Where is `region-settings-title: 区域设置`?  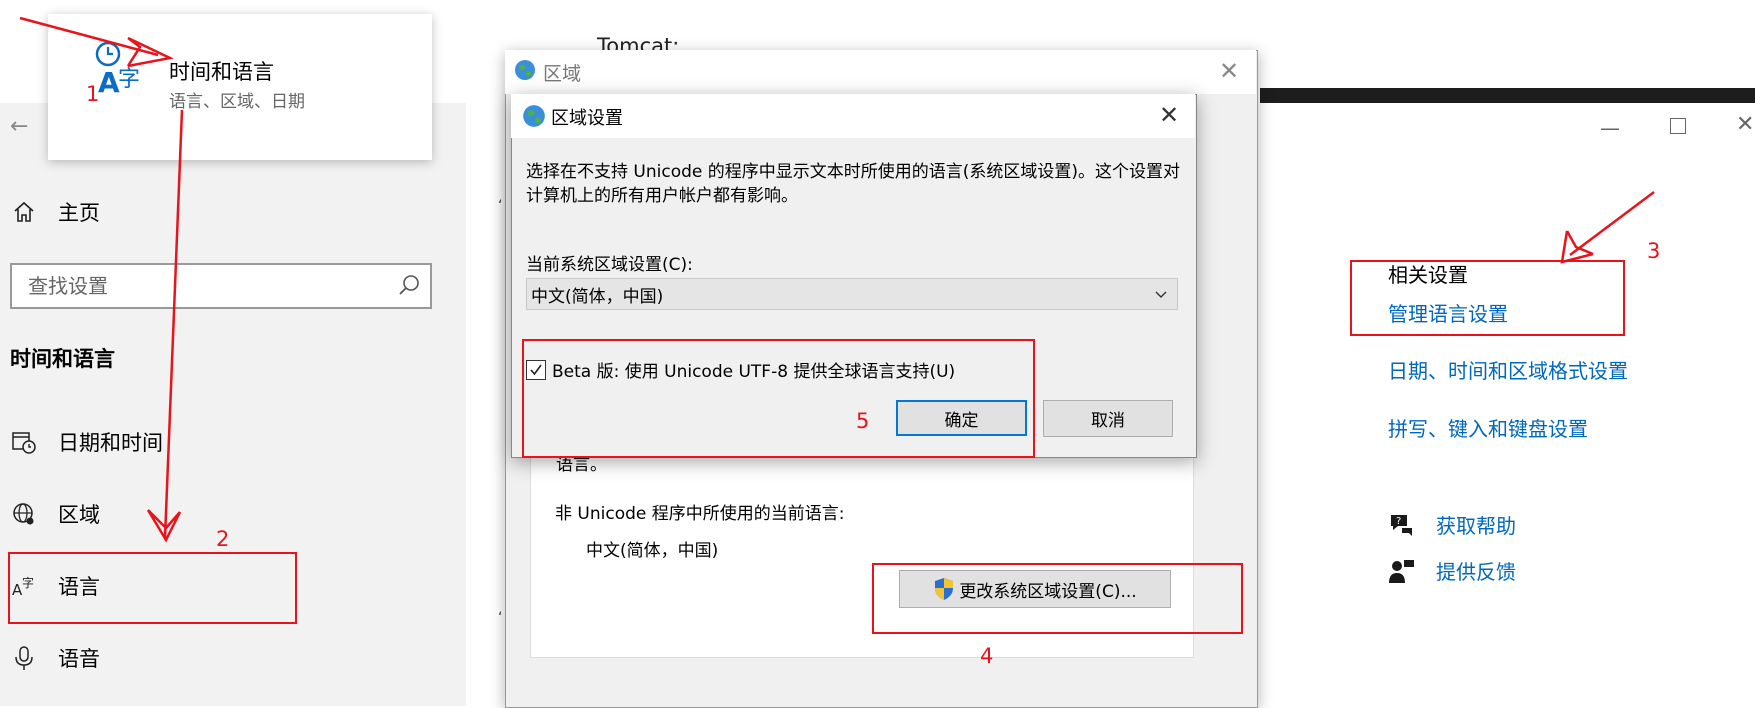 region-settings-title: 区域设置 is located at coordinates (587, 118).